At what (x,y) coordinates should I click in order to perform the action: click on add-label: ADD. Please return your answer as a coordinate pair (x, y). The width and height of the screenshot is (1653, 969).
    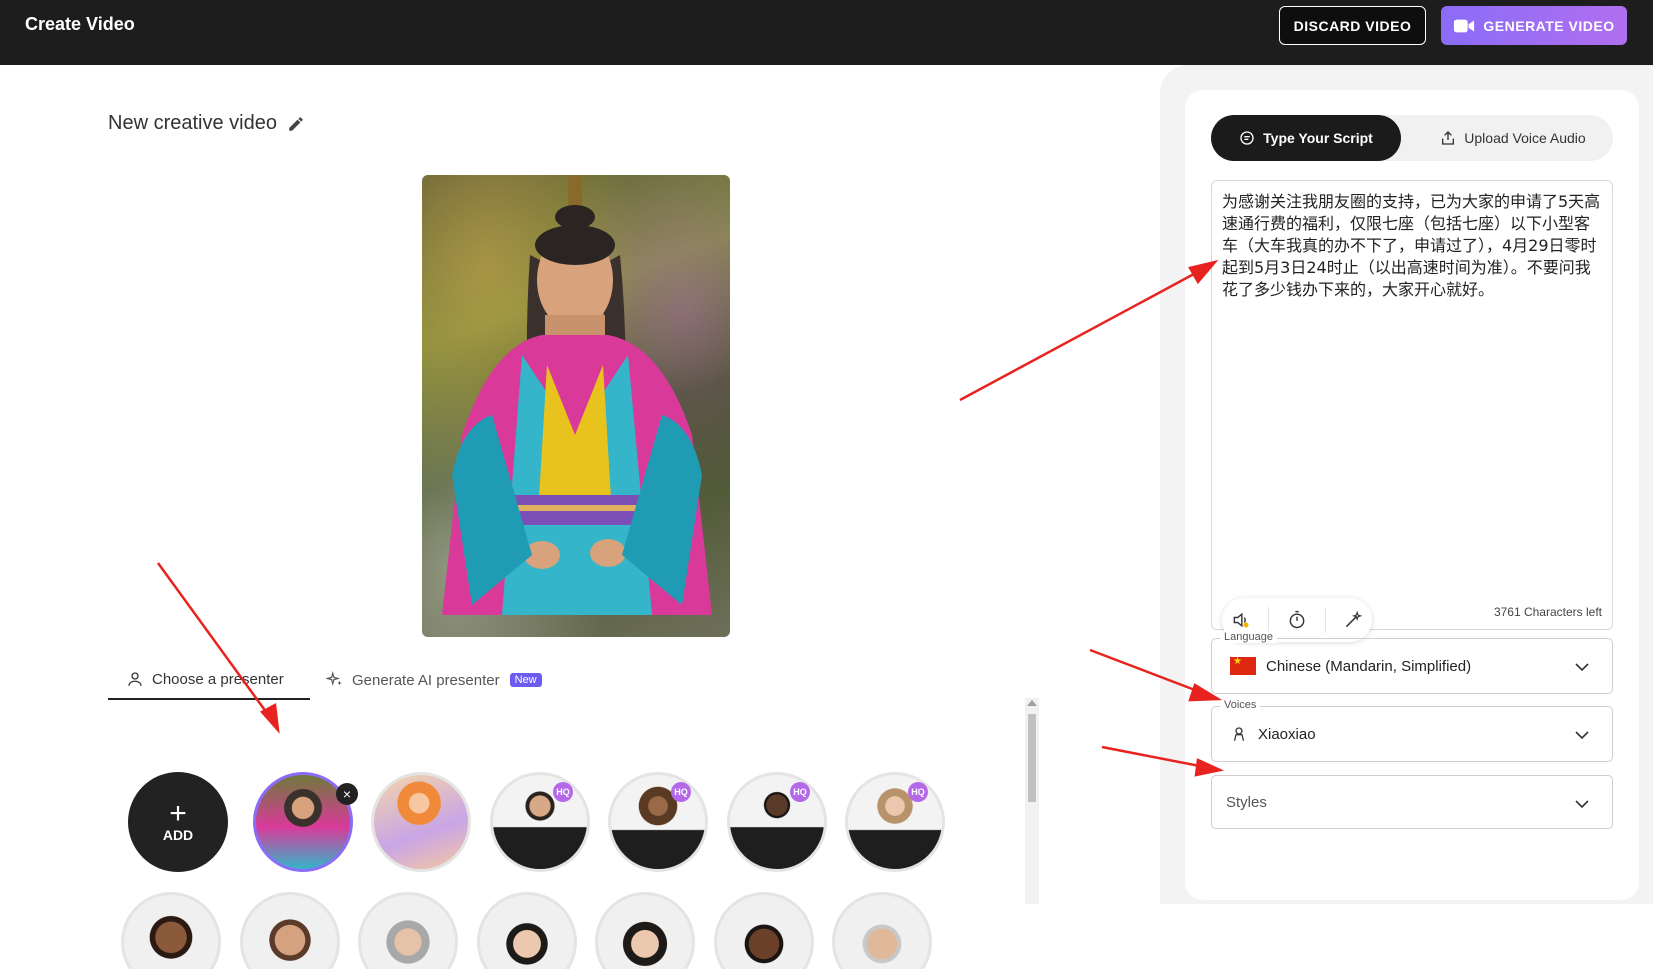
    Looking at the image, I should click on (178, 835).